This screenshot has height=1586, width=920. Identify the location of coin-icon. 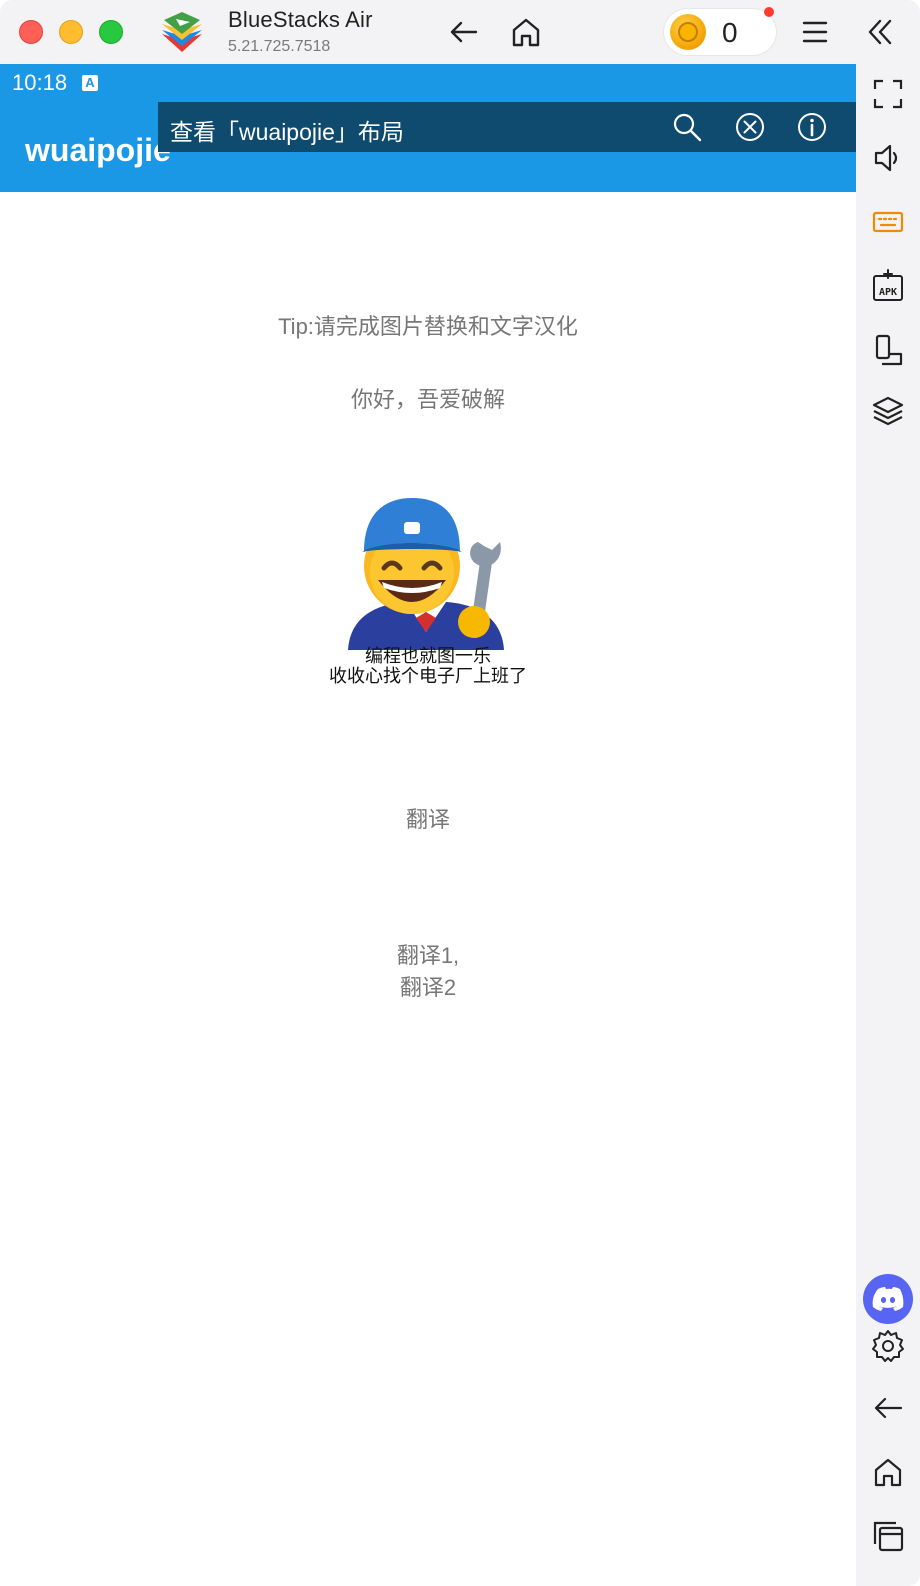
(688, 32).